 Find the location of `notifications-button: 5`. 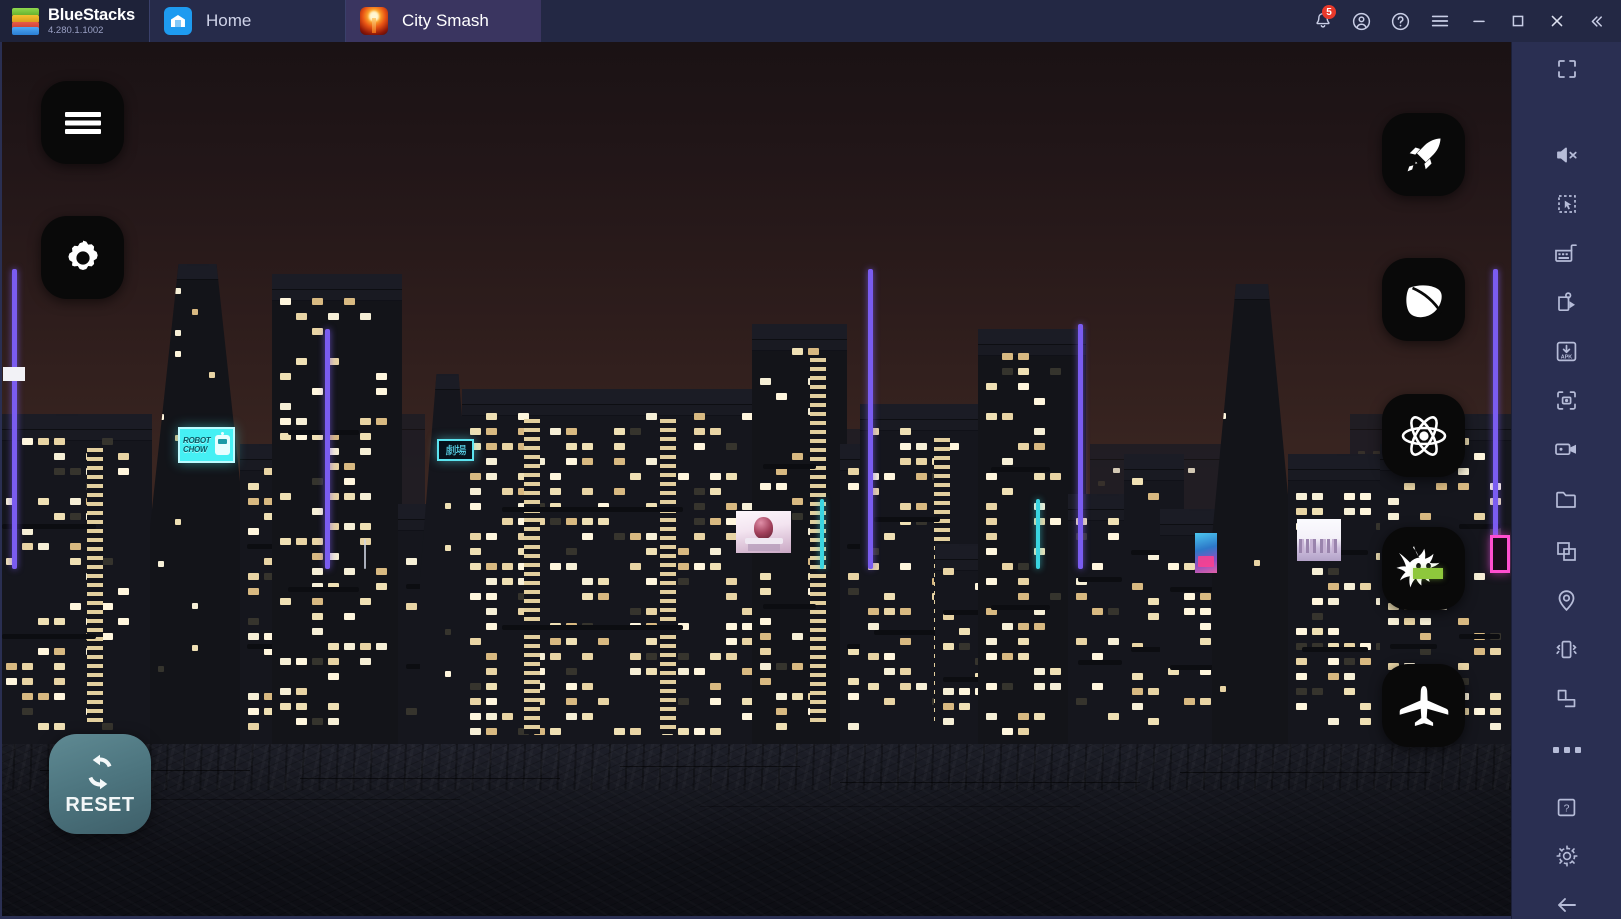

notifications-button: 5 is located at coordinates (1322, 21).